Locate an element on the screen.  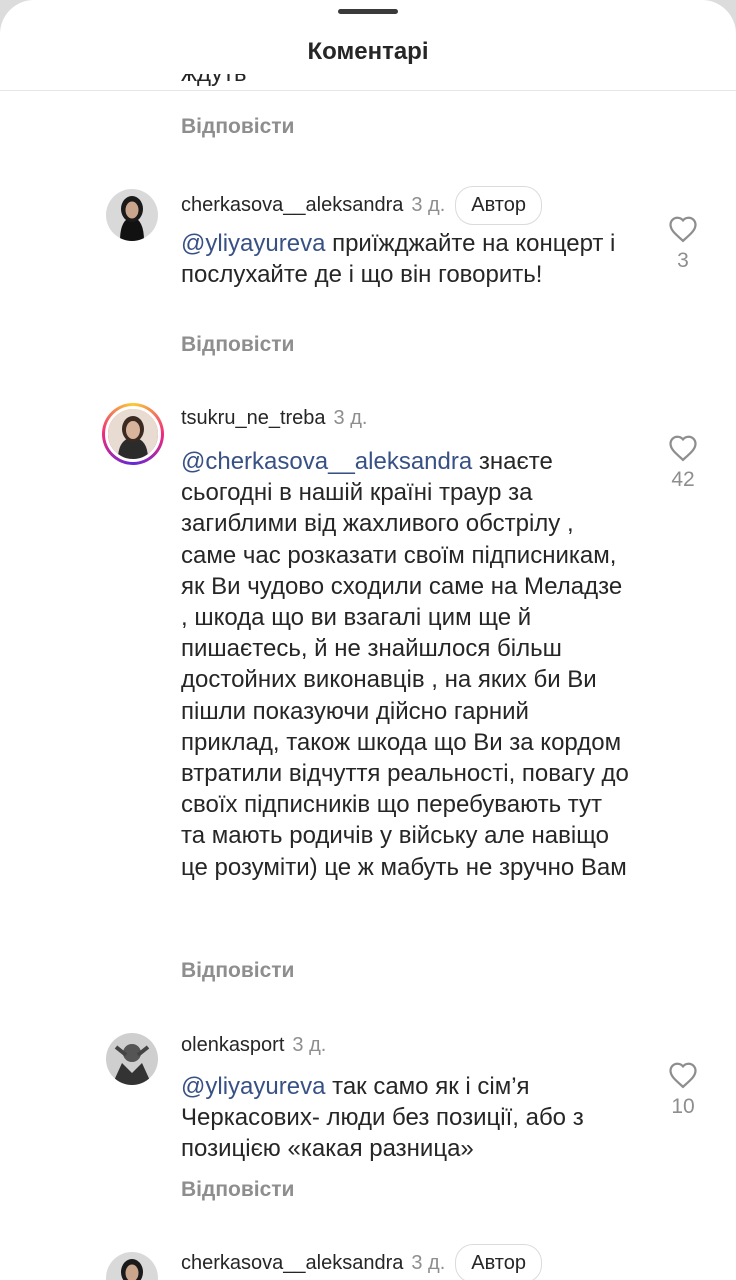
comment-meta: olenkasport 3 д. is located at coordinates (253, 1045).